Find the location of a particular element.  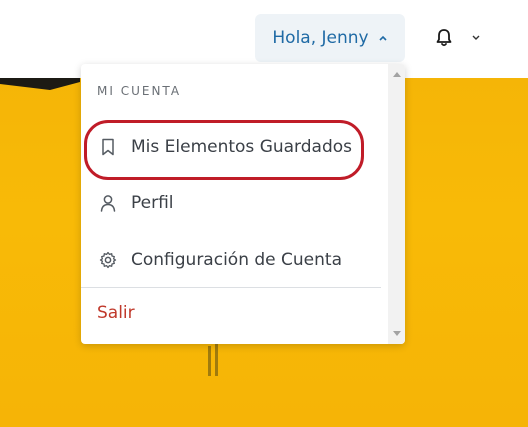

user-icon is located at coordinates (108, 203).